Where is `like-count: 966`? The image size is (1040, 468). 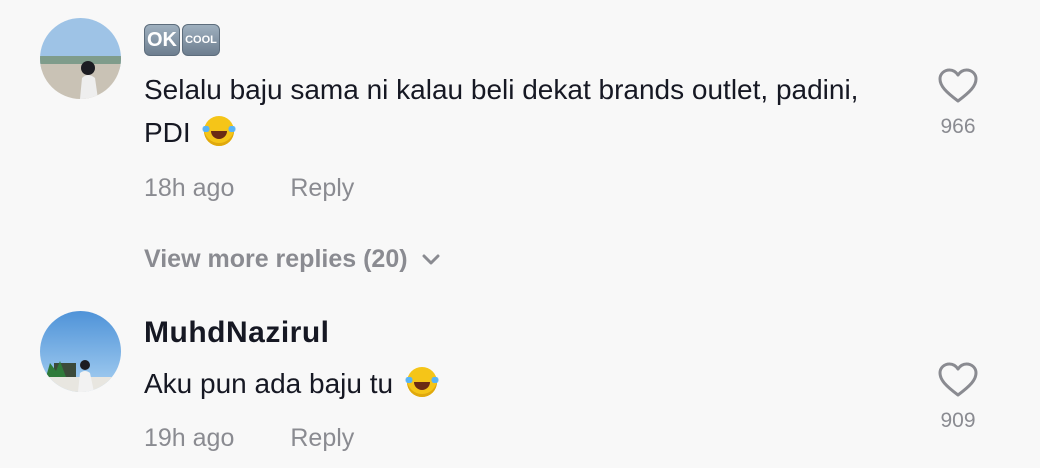
like-count: 966 is located at coordinates (958, 126).